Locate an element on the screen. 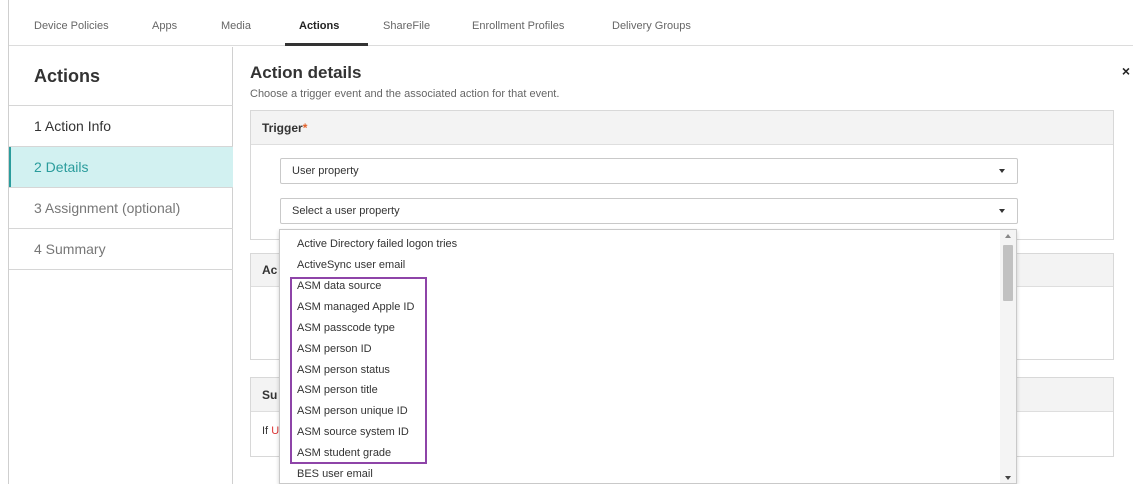 The width and height of the screenshot is (1133, 484). close-icon: × is located at coordinates (1126, 71).